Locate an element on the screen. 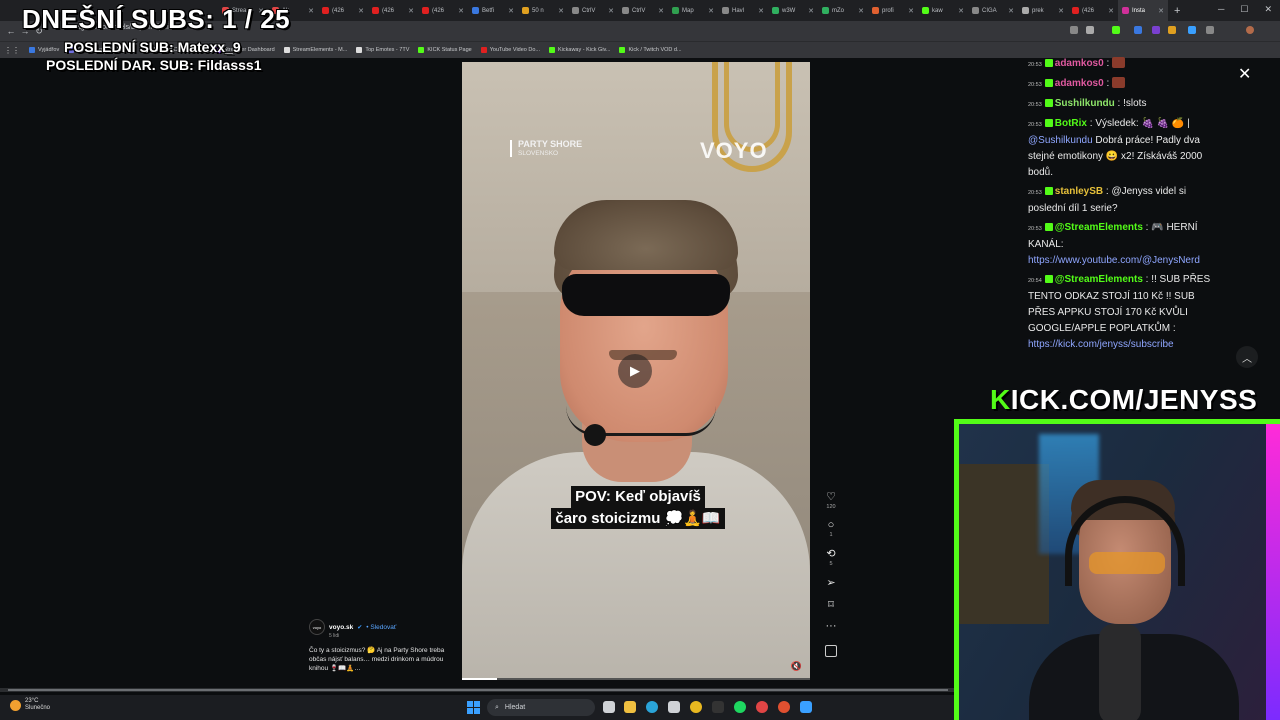 The image size is (1280, 720). terminal-icon is located at coordinates (718, 707).